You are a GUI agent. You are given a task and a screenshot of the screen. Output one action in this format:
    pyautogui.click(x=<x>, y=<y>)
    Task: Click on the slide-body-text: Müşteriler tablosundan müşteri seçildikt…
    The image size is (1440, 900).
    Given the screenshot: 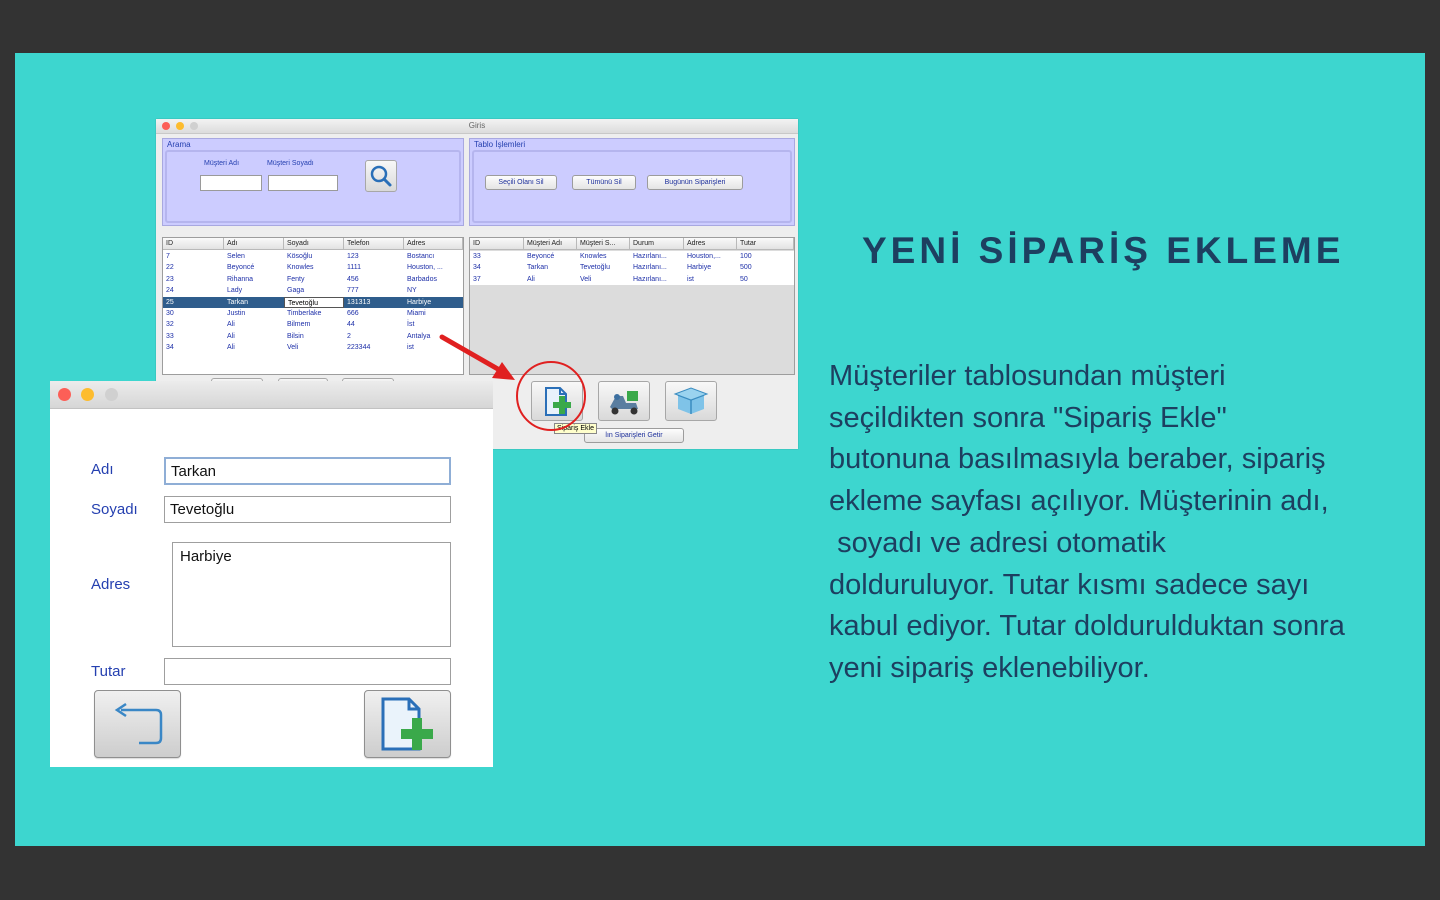 What is the action you would take?
    pyautogui.click(x=1087, y=522)
    